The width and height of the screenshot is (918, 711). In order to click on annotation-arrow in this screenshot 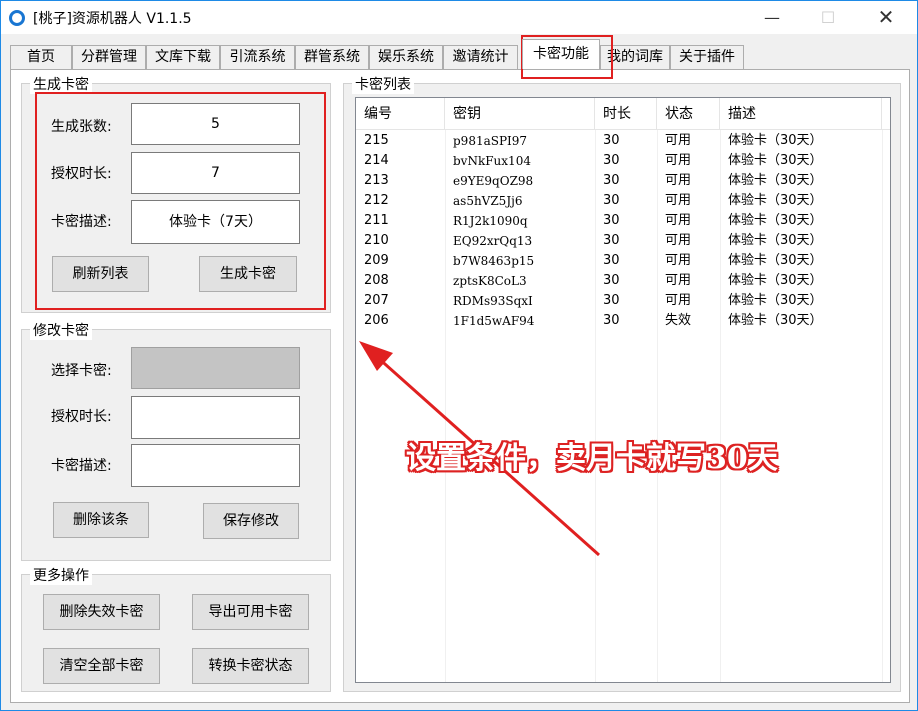, I will do `click(479, 449)`.